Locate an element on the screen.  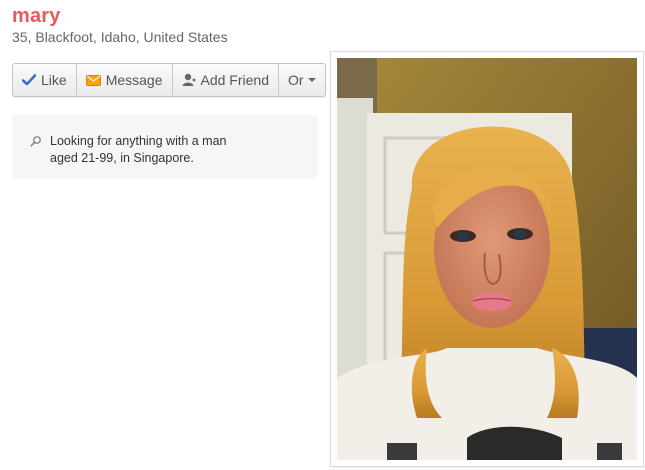
more-options-button: Or is located at coordinates (302, 80).